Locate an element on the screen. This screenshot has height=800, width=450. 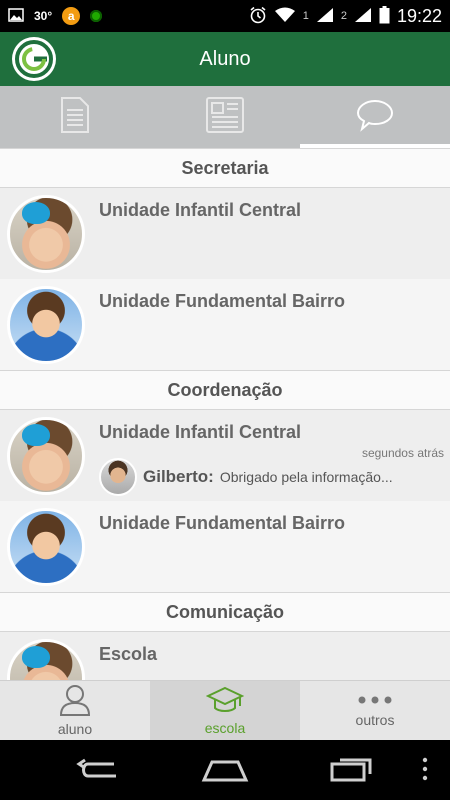
list-item: Unidade Infantil Central is located at coordinates (225, 233).